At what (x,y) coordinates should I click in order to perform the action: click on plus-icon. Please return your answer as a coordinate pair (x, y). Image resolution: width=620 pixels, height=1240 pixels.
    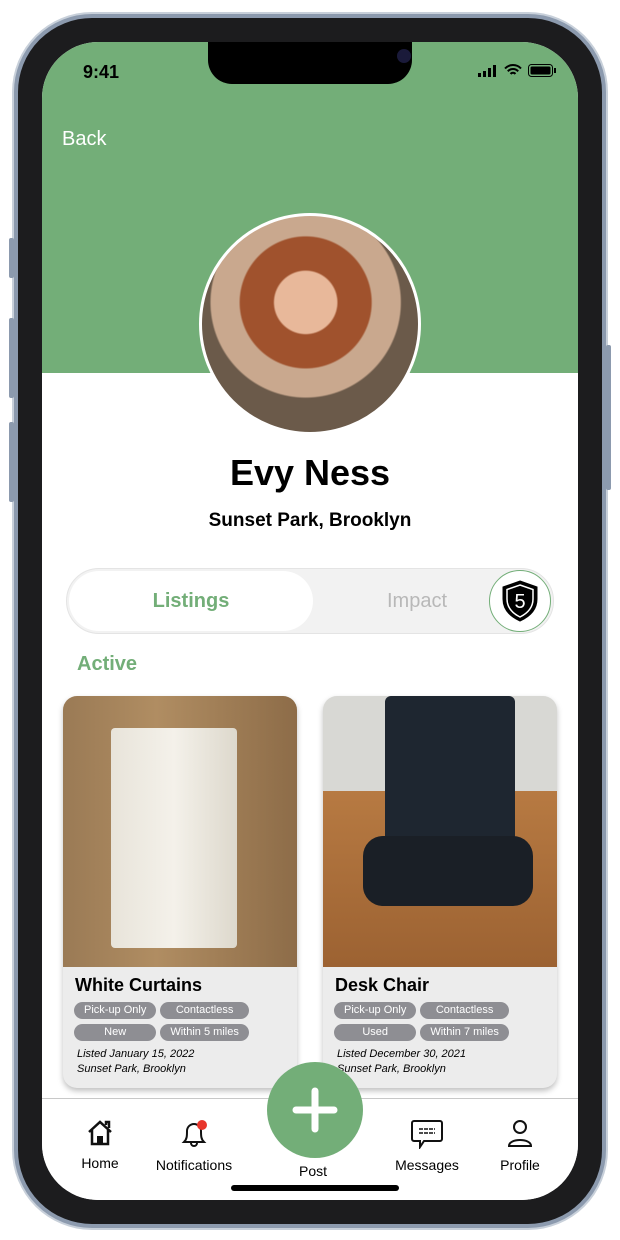
    Looking at the image, I should click on (315, 1110).